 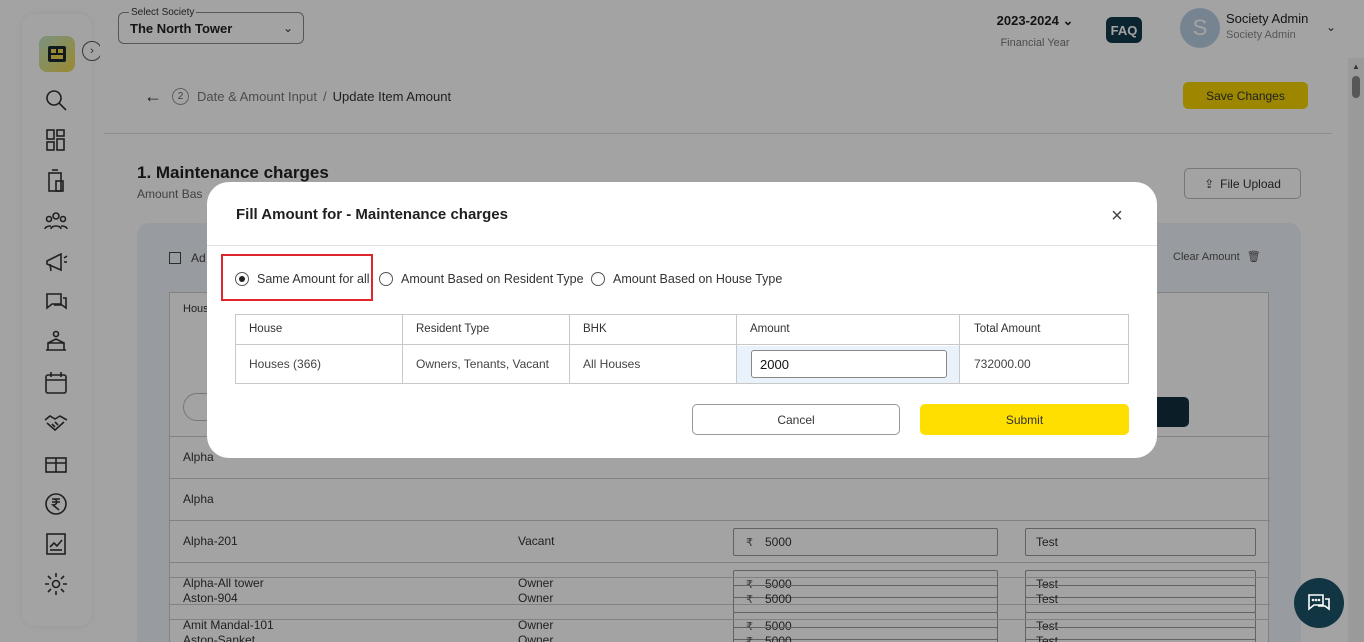 I want to click on house-cell: Houses (366), so click(x=285, y=364).